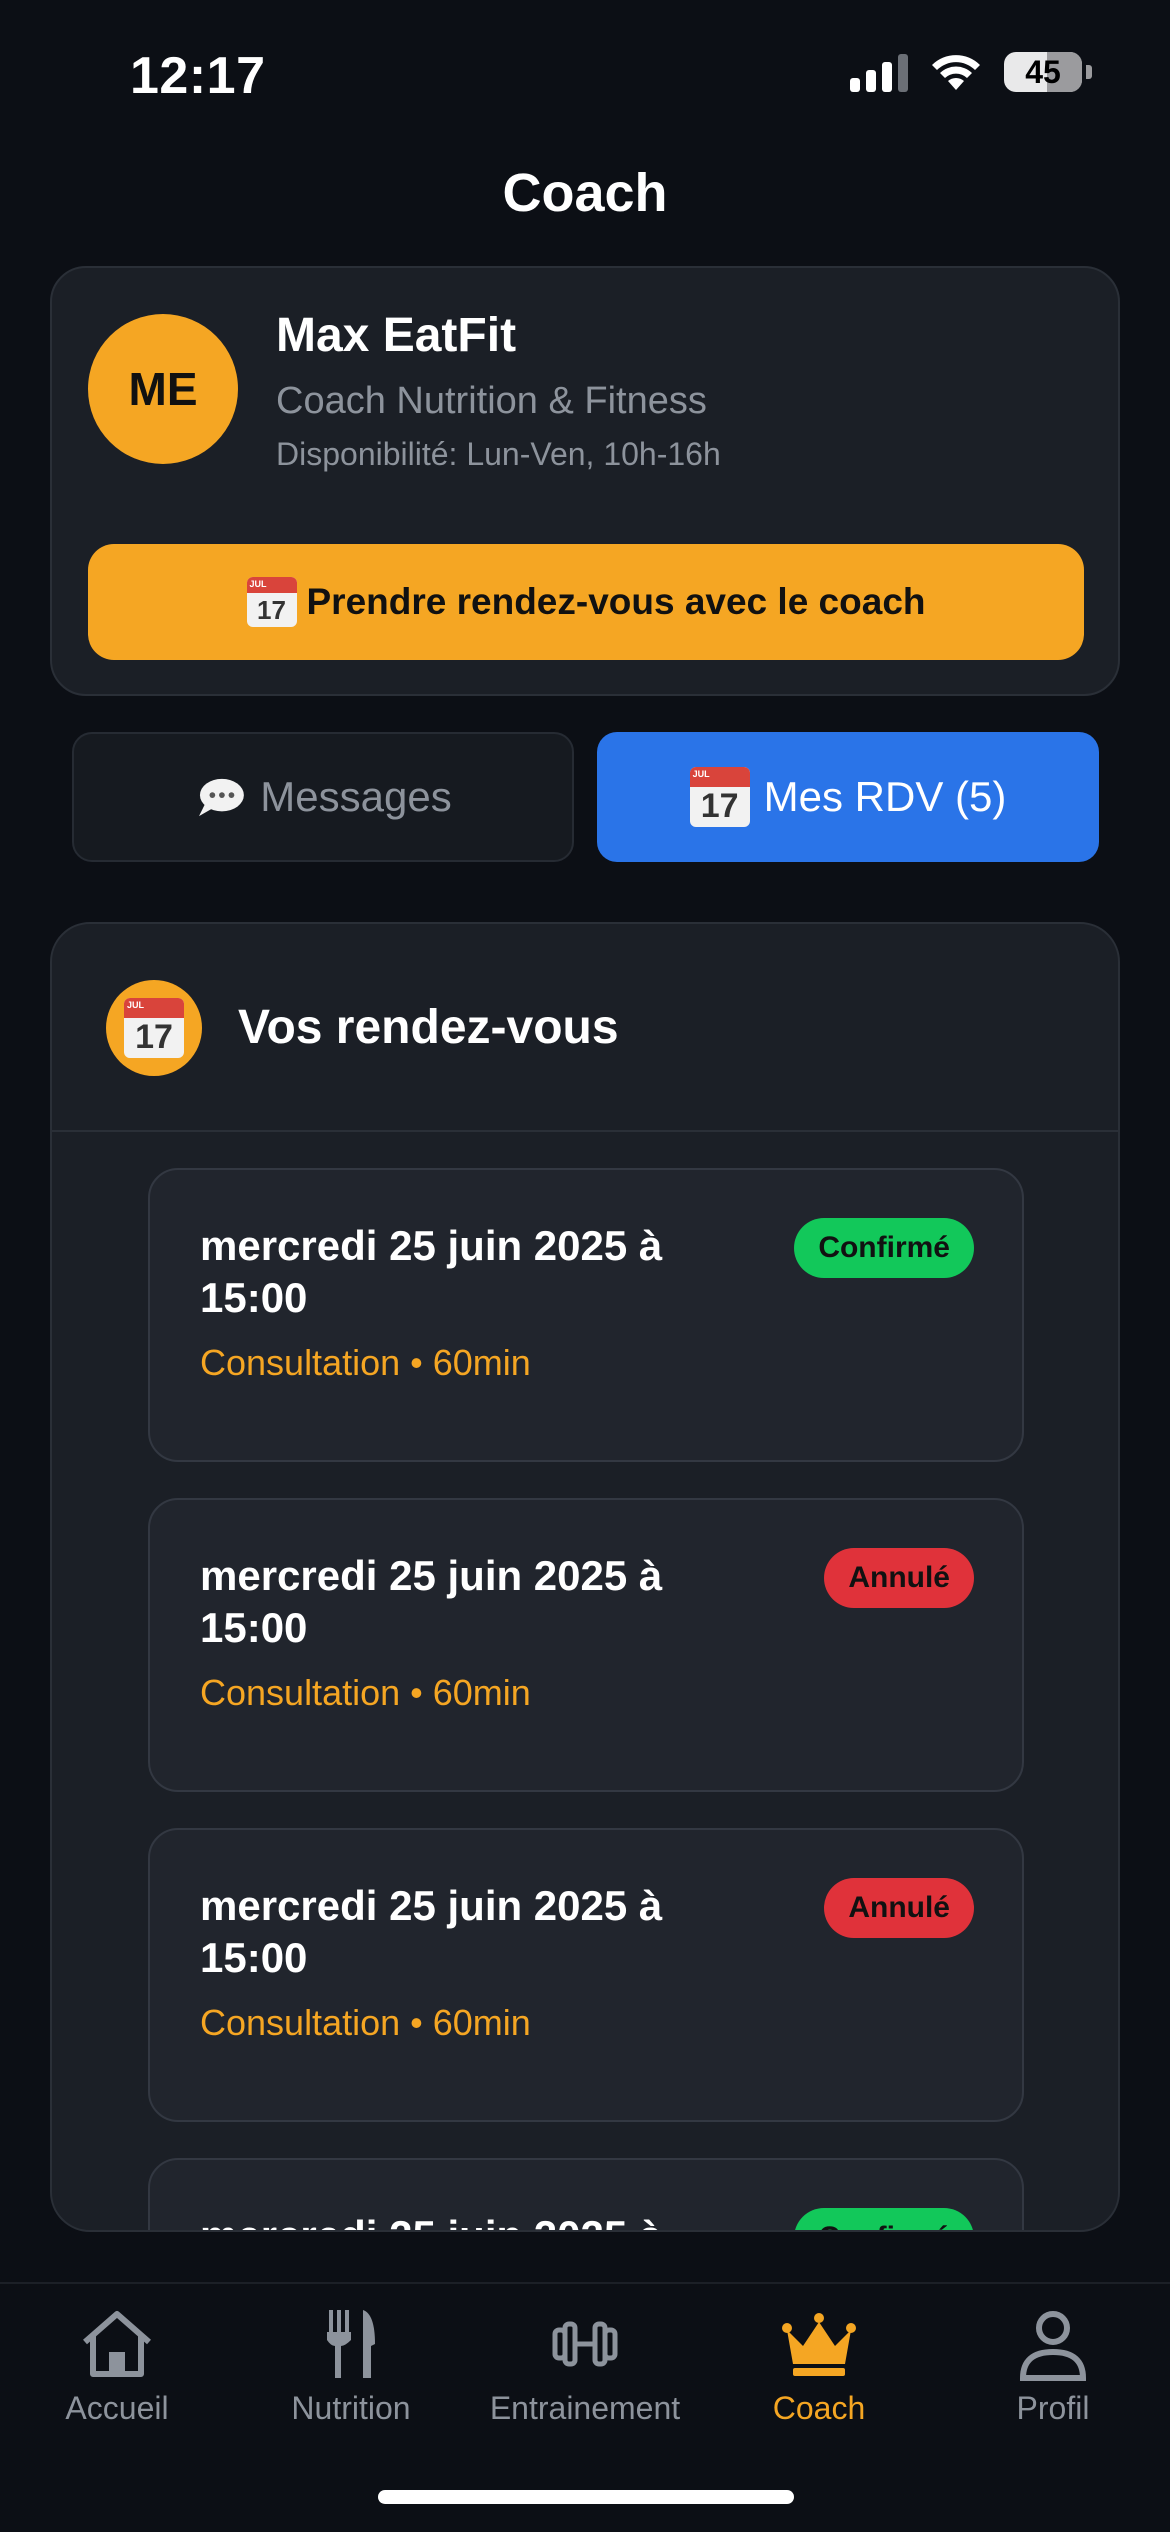 This screenshot has width=1170, height=2532. I want to click on person-icon, so click(1053, 2346).